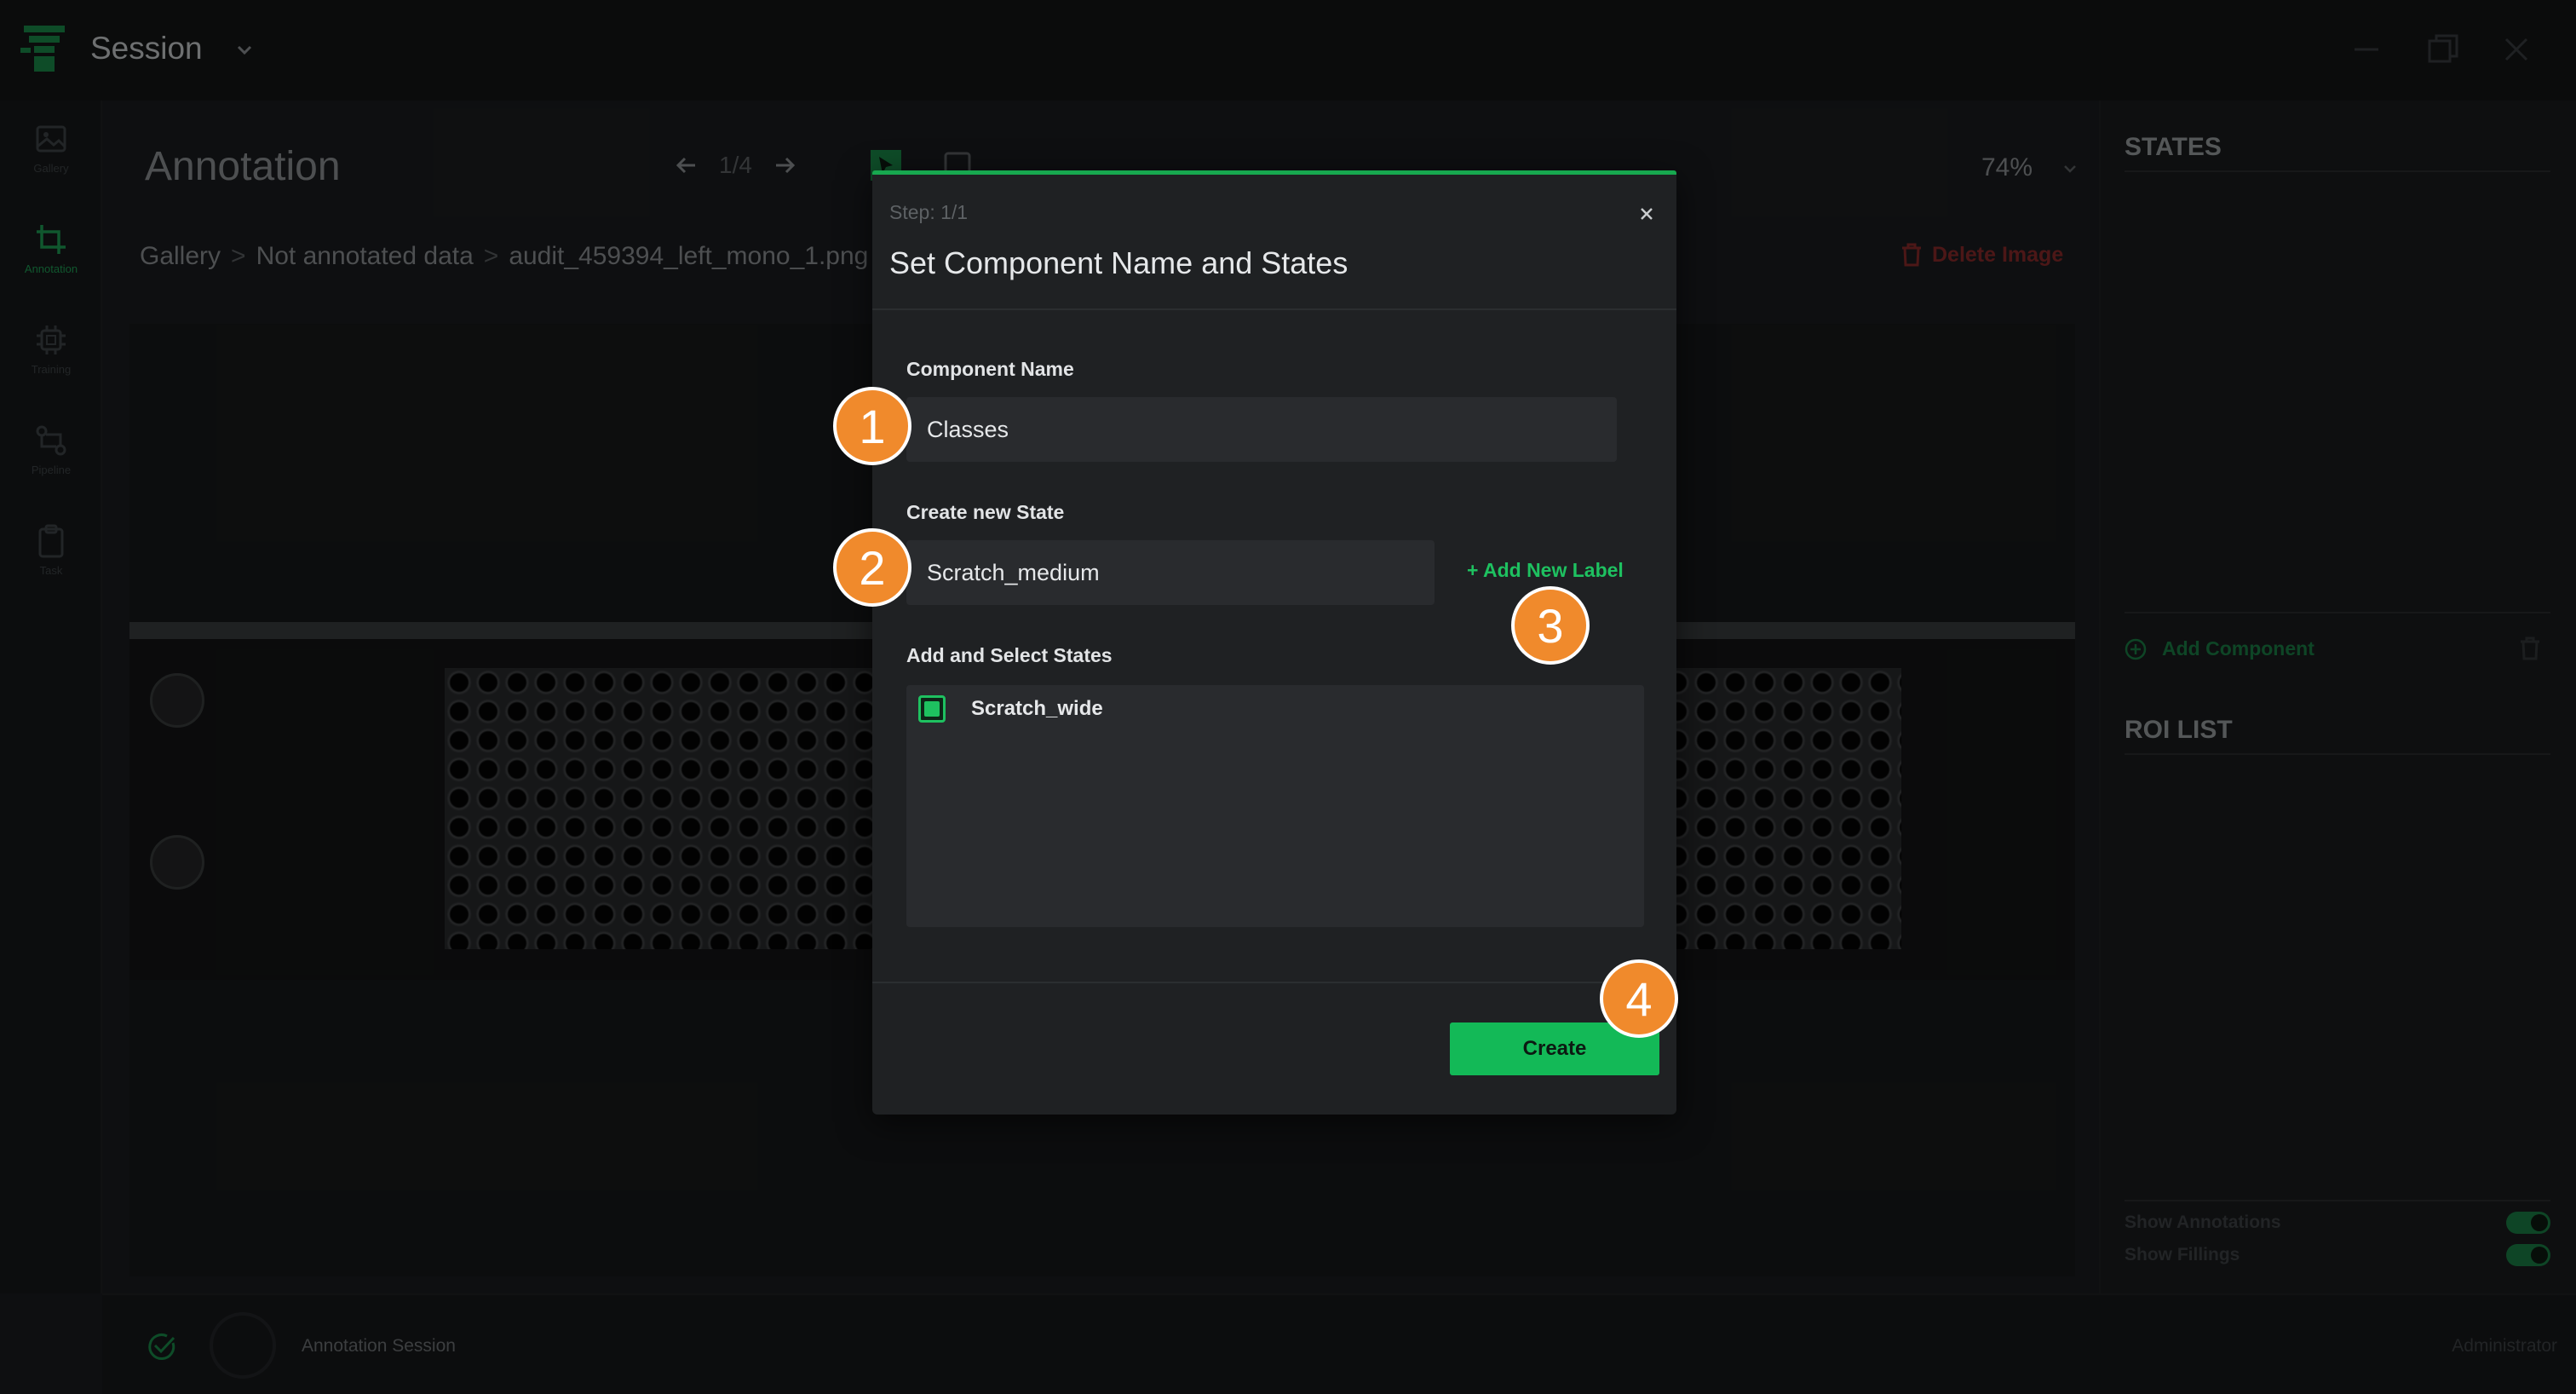  What do you see at coordinates (1037, 708) in the screenshot?
I see `state-label: Scratch_wide` at bounding box center [1037, 708].